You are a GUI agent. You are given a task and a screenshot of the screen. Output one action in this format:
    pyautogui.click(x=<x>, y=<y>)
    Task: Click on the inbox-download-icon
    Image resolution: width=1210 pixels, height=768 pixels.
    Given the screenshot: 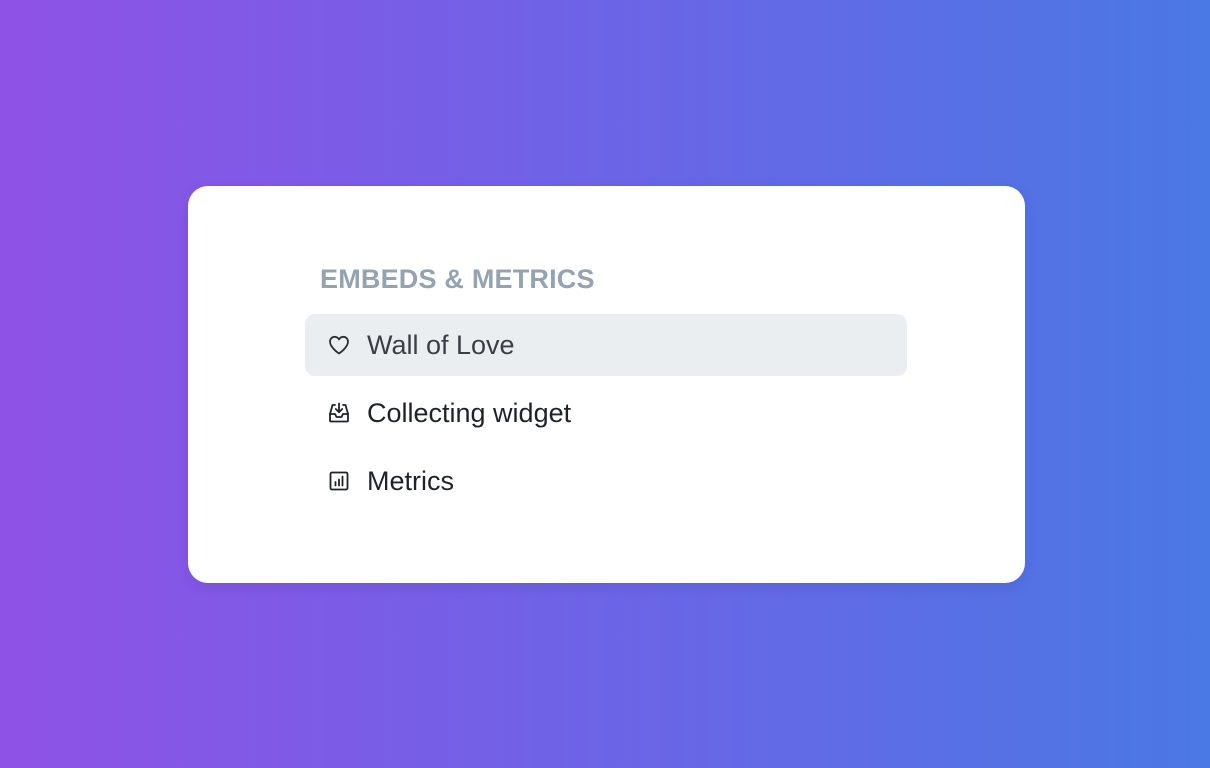 What is the action you would take?
    pyautogui.click(x=339, y=413)
    